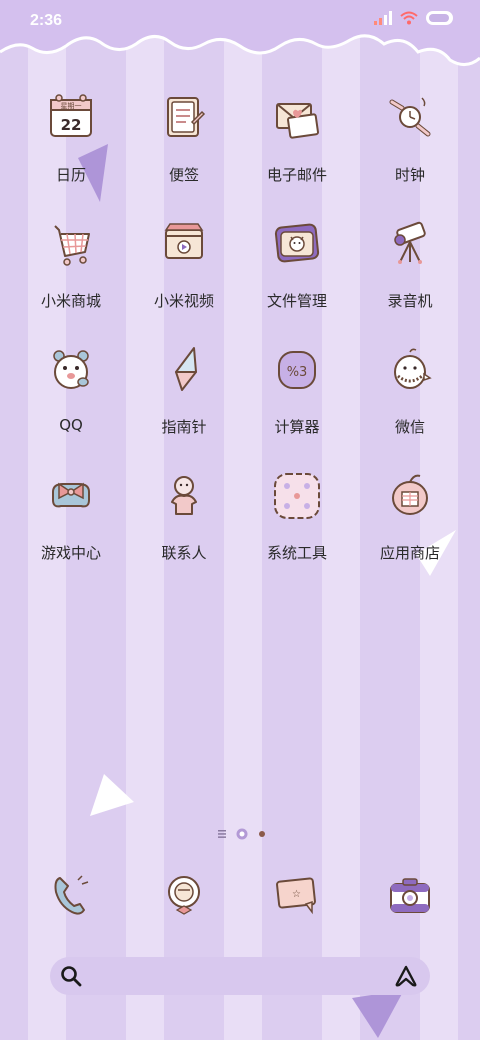 The height and width of the screenshot is (1040, 480). I want to click on calculator-icon: %3, so click(297, 370).